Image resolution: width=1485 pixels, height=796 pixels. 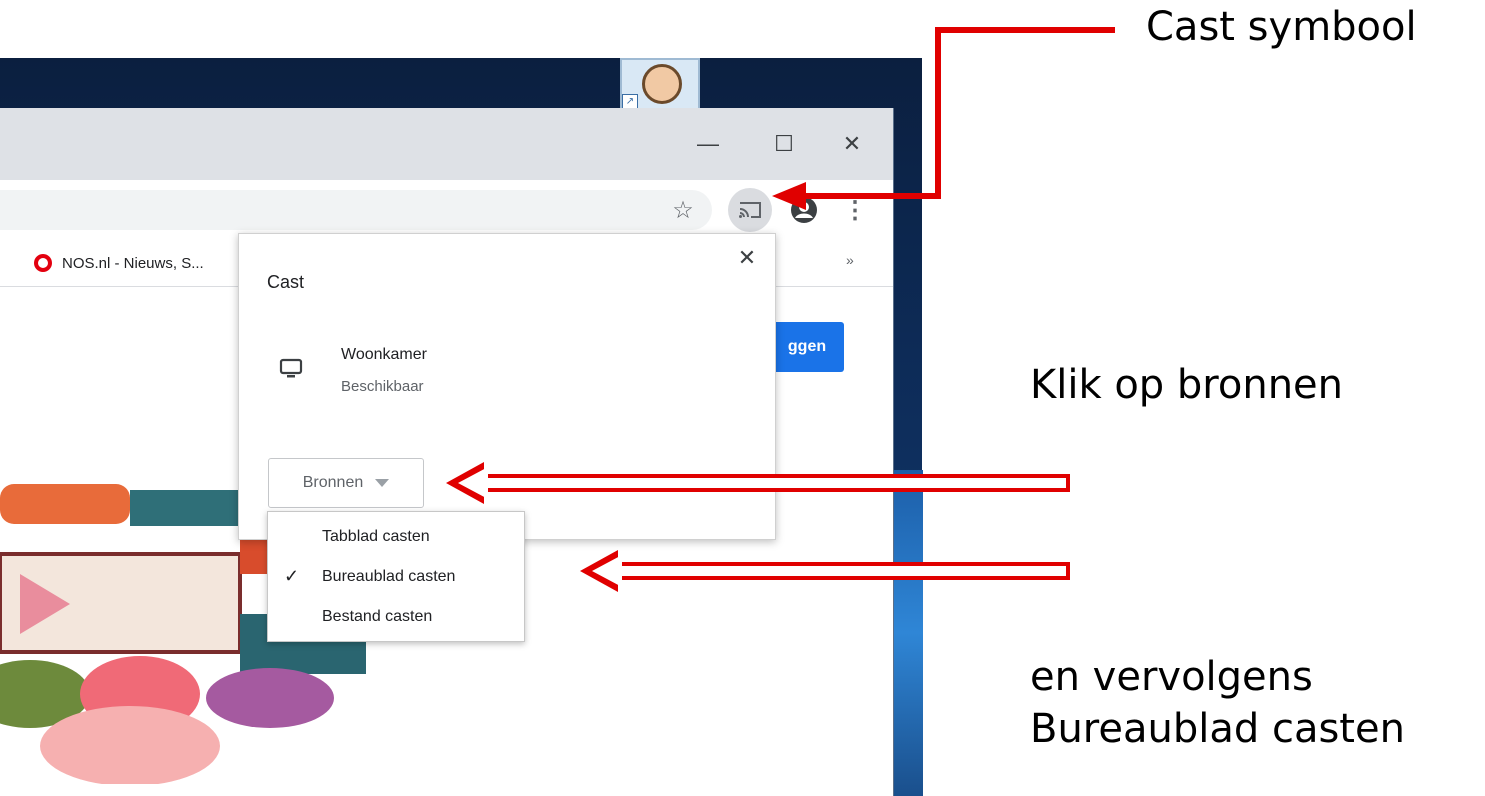 I want to click on cast-dialog: Cast ✕ Woonkamer Beschikbaar Bronnen, so click(x=507, y=386).